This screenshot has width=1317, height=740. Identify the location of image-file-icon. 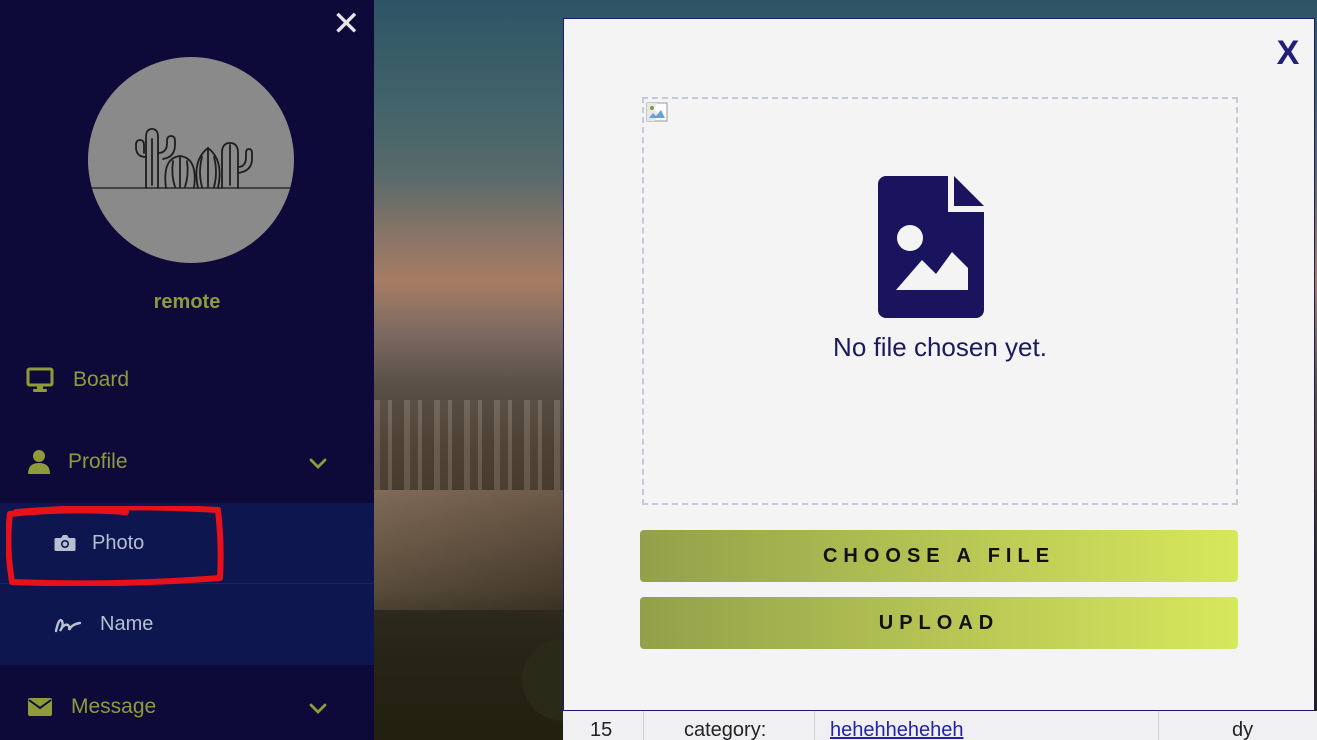
(931, 247).